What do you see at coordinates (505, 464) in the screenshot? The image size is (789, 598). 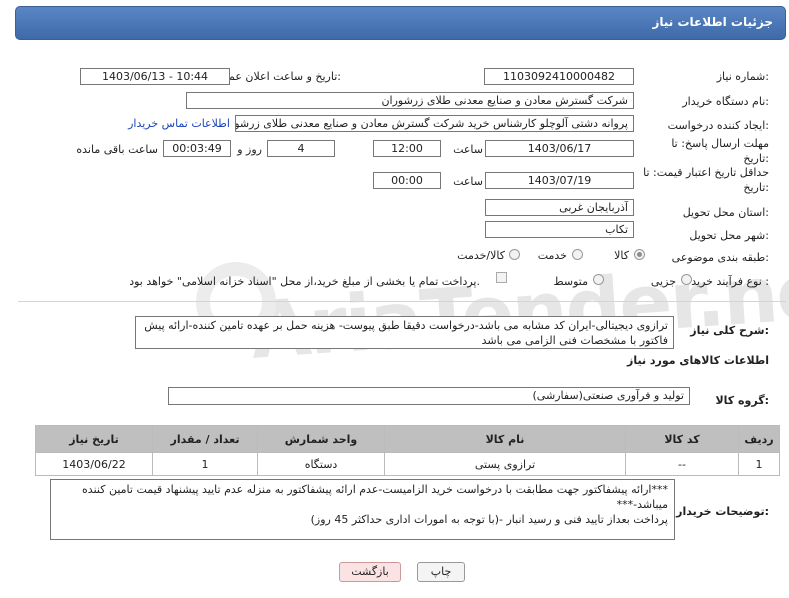 I see `cell-name: ترازوی پستی` at bounding box center [505, 464].